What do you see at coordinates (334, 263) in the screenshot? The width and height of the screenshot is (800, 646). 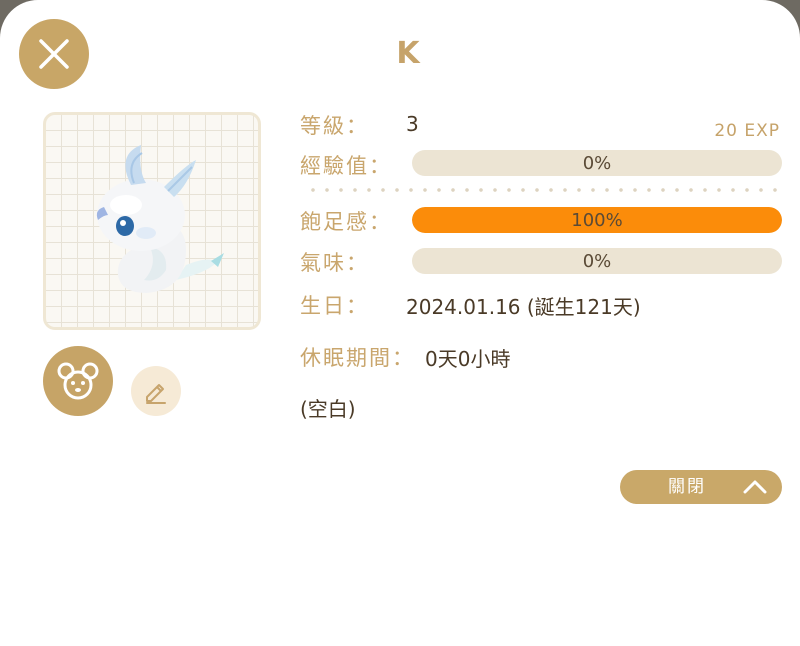 I see `odor-label: 氣味：` at bounding box center [334, 263].